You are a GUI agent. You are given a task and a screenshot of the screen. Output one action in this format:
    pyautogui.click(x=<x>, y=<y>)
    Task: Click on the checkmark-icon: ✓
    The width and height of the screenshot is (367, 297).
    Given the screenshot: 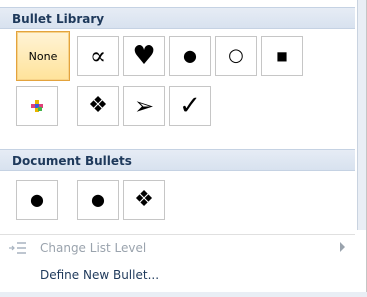 What is the action you would take?
    pyautogui.click(x=190, y=106)
    